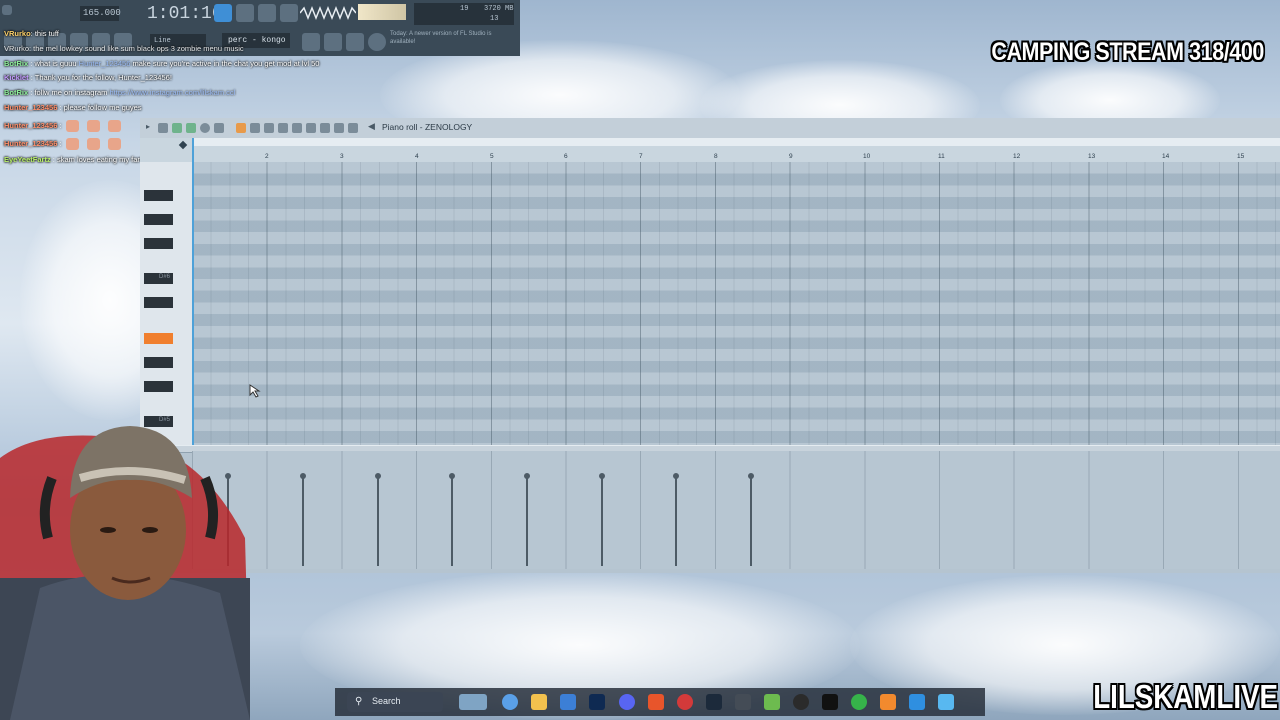  Describe the element at coordinates (267, 13) in the screenshot. I see `record-button` at that location.